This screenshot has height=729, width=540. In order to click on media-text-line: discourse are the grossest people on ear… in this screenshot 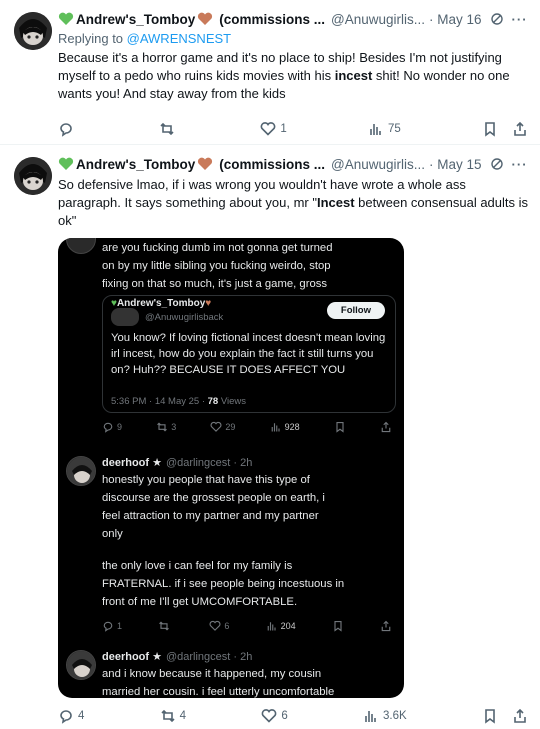, I will do `click(213, 498)`.